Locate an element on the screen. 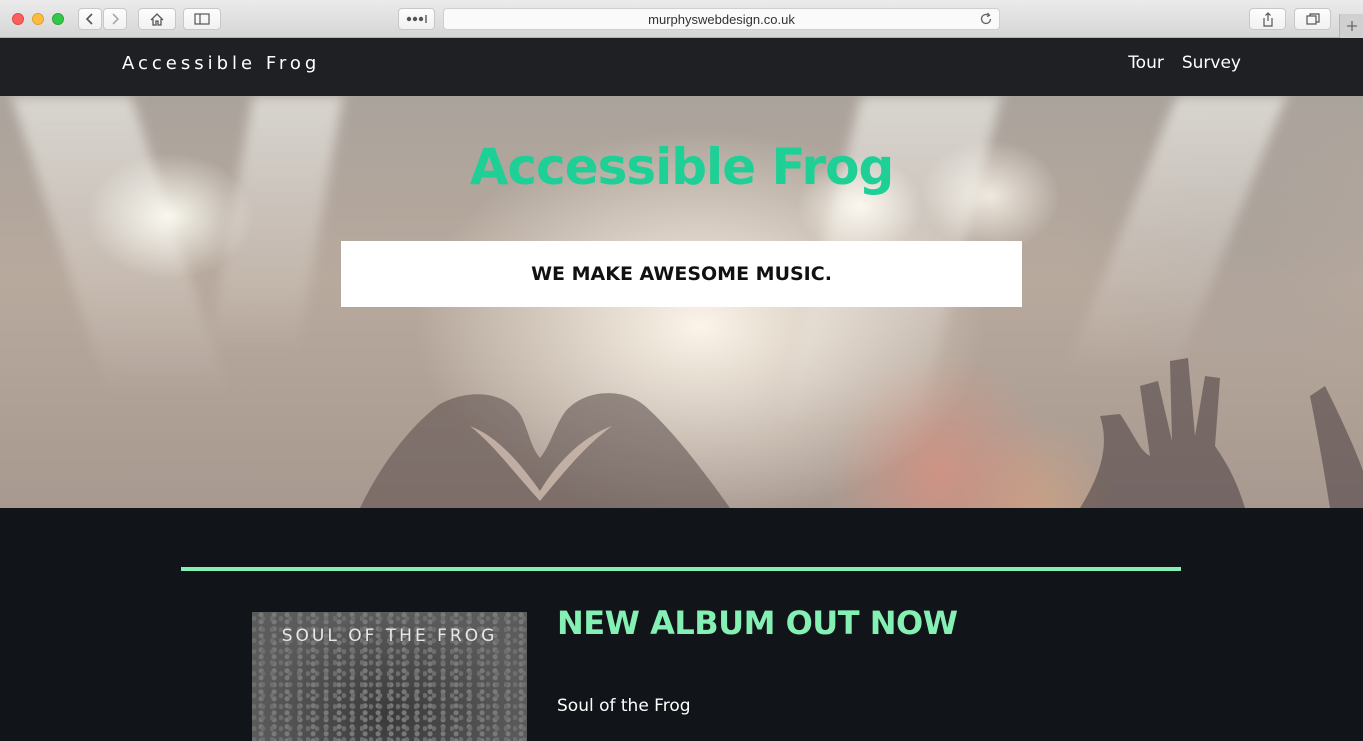  show-tabs-button is located at coordinates (1312, 19).